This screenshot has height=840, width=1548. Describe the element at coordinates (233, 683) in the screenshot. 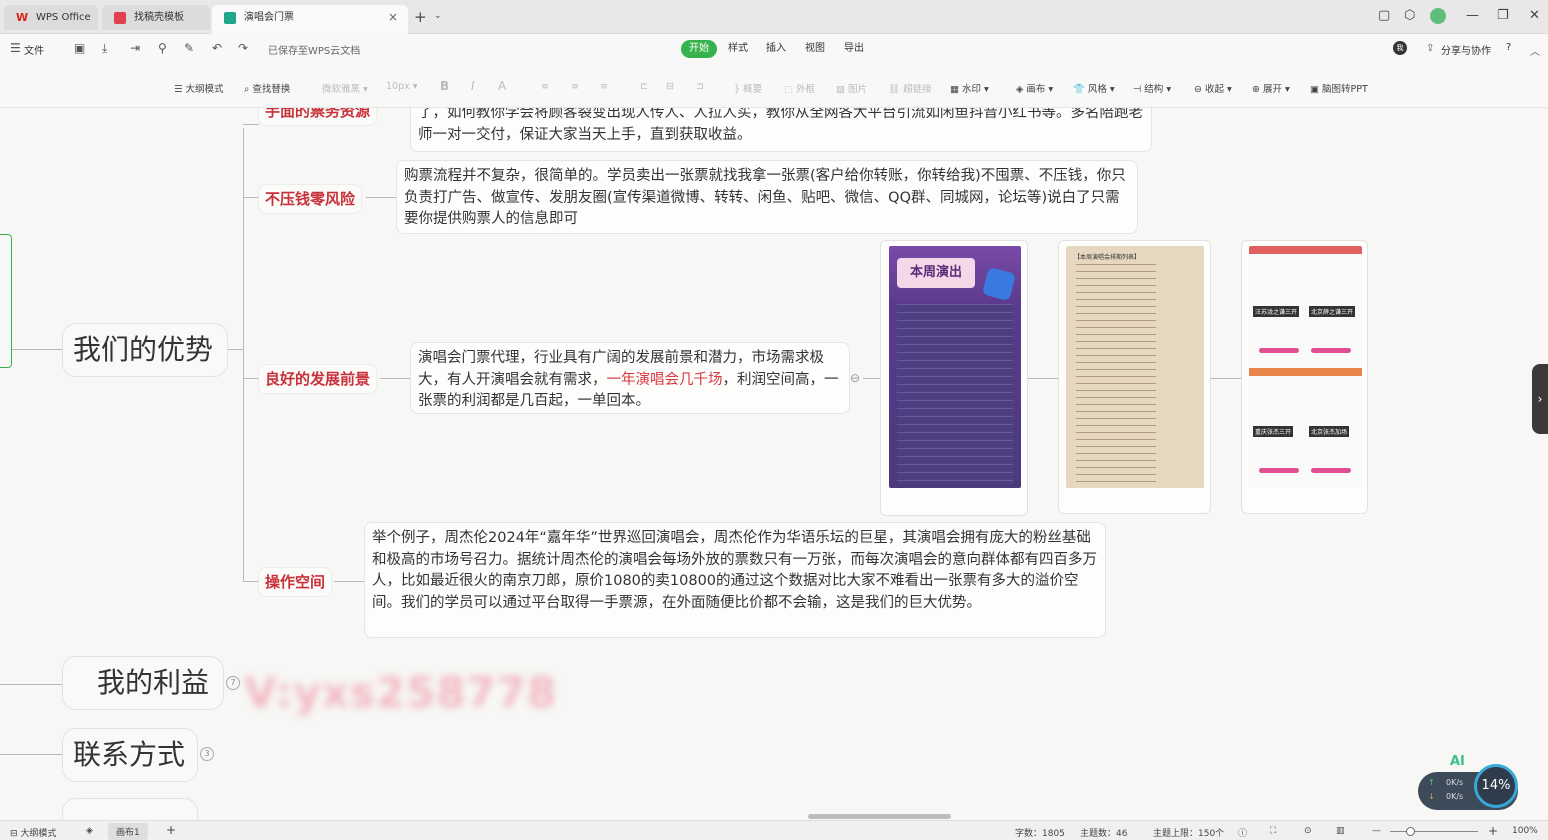

I see `child-count-badge: 7` at that location.